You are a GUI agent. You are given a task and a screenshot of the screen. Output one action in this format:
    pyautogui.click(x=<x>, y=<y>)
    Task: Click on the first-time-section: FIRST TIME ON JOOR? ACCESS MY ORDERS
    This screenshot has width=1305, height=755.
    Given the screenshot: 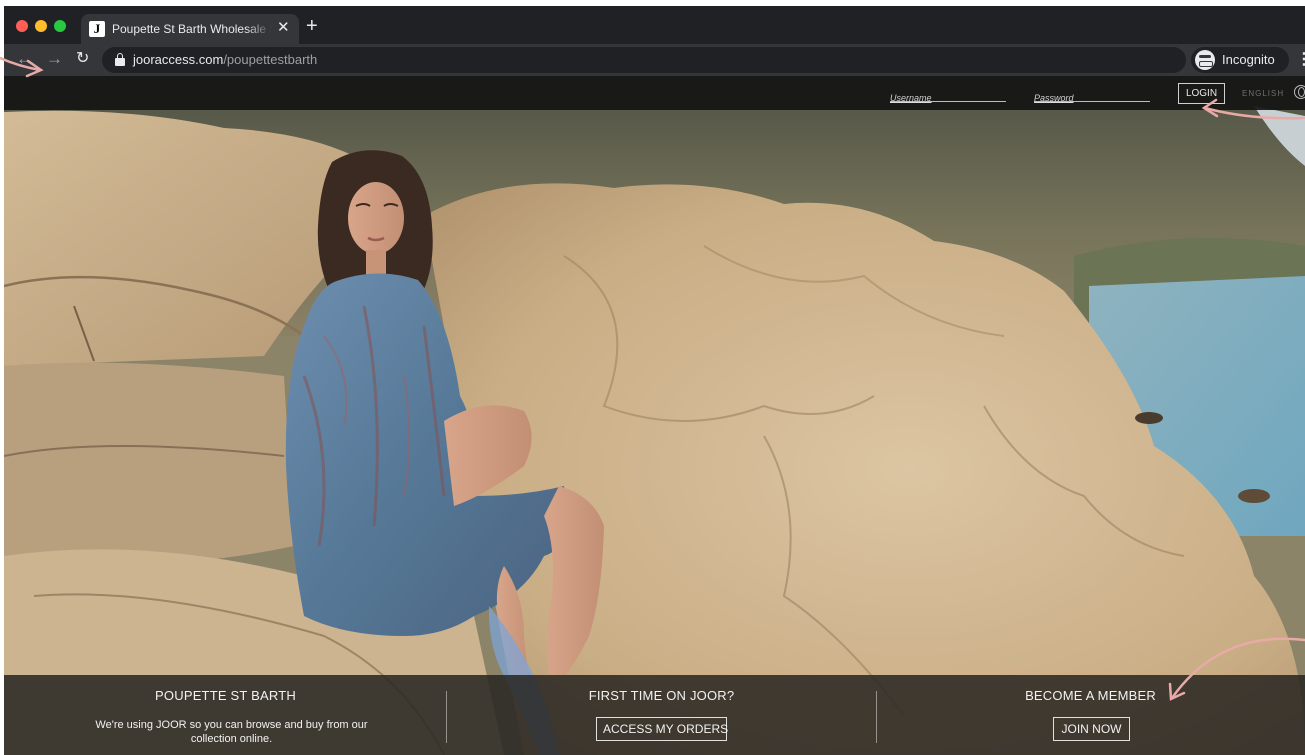 What is the action you would take?
    pyautogui.click(x=661, y=715)
    